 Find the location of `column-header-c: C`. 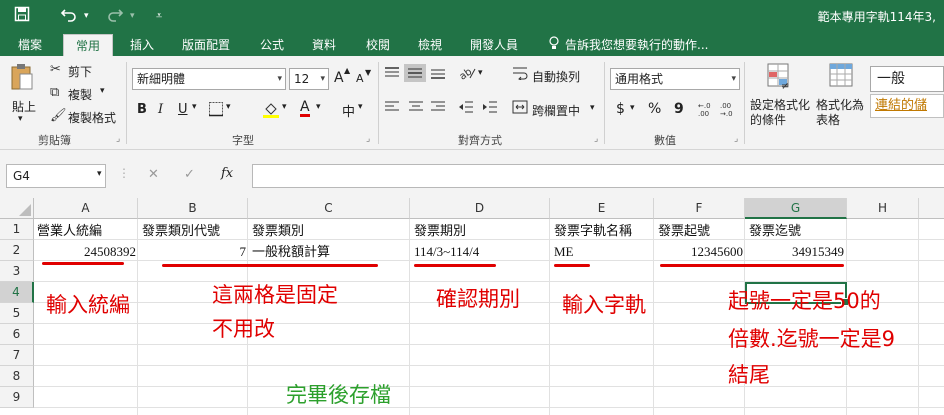

column-header-c: C is located at coordinates (329, 208).